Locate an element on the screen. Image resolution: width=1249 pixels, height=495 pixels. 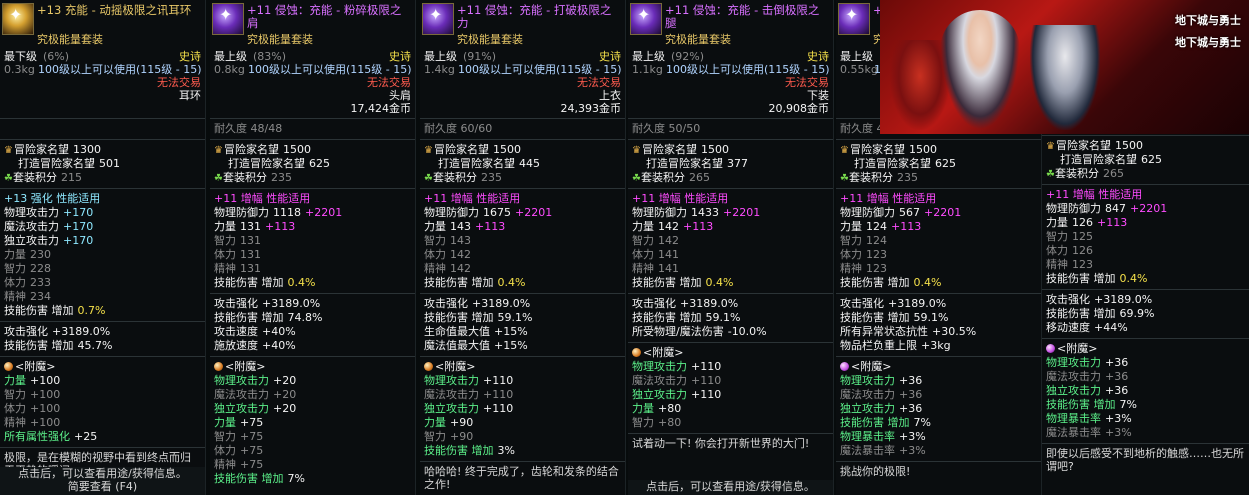
option-value: +30.5% is located at coordinates (954, 331).